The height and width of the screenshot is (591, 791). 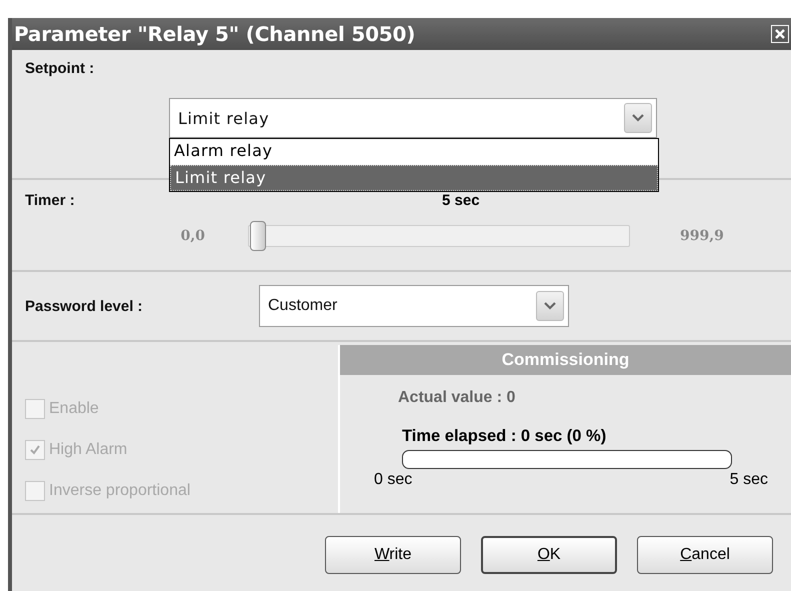 I want to click on dialog-button: OK, so click(x=549, y=555).